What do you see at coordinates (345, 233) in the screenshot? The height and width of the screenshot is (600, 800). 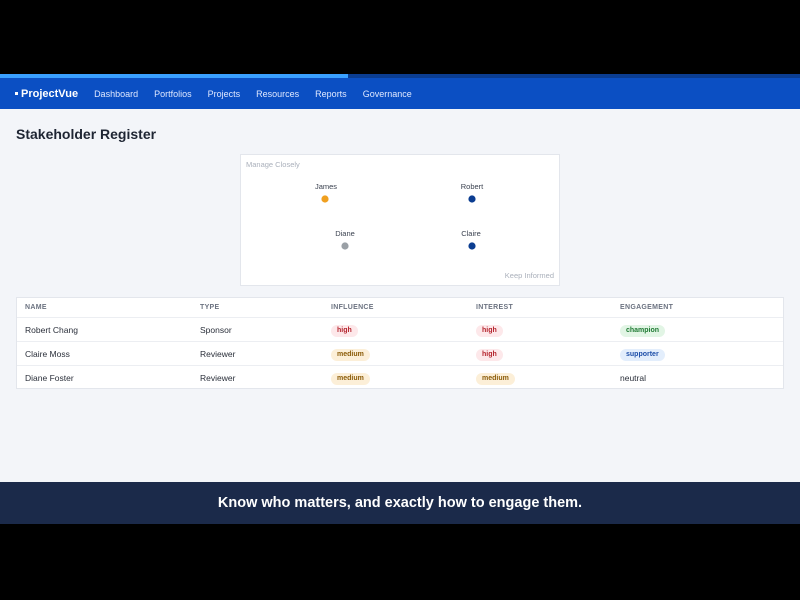 I see `stakeholder-point-label: Diane` at bounding box center [345, 233].